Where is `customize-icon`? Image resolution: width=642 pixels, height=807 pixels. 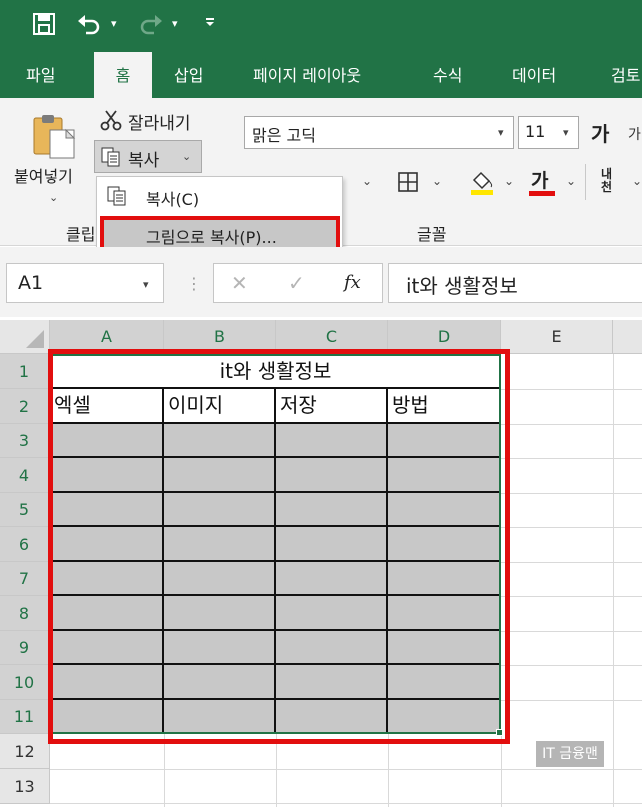 customize-icon is located at coordinates (210, 23).